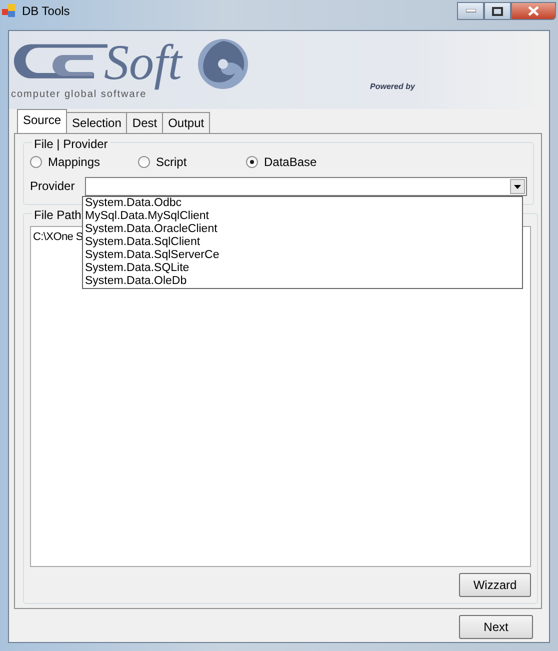 This screenshot has height=651, width=558. What do you see at coordinates (392, 87) in the screenshot?
I see `powered-by-label: Powered by` at bounding box center [392, 87].